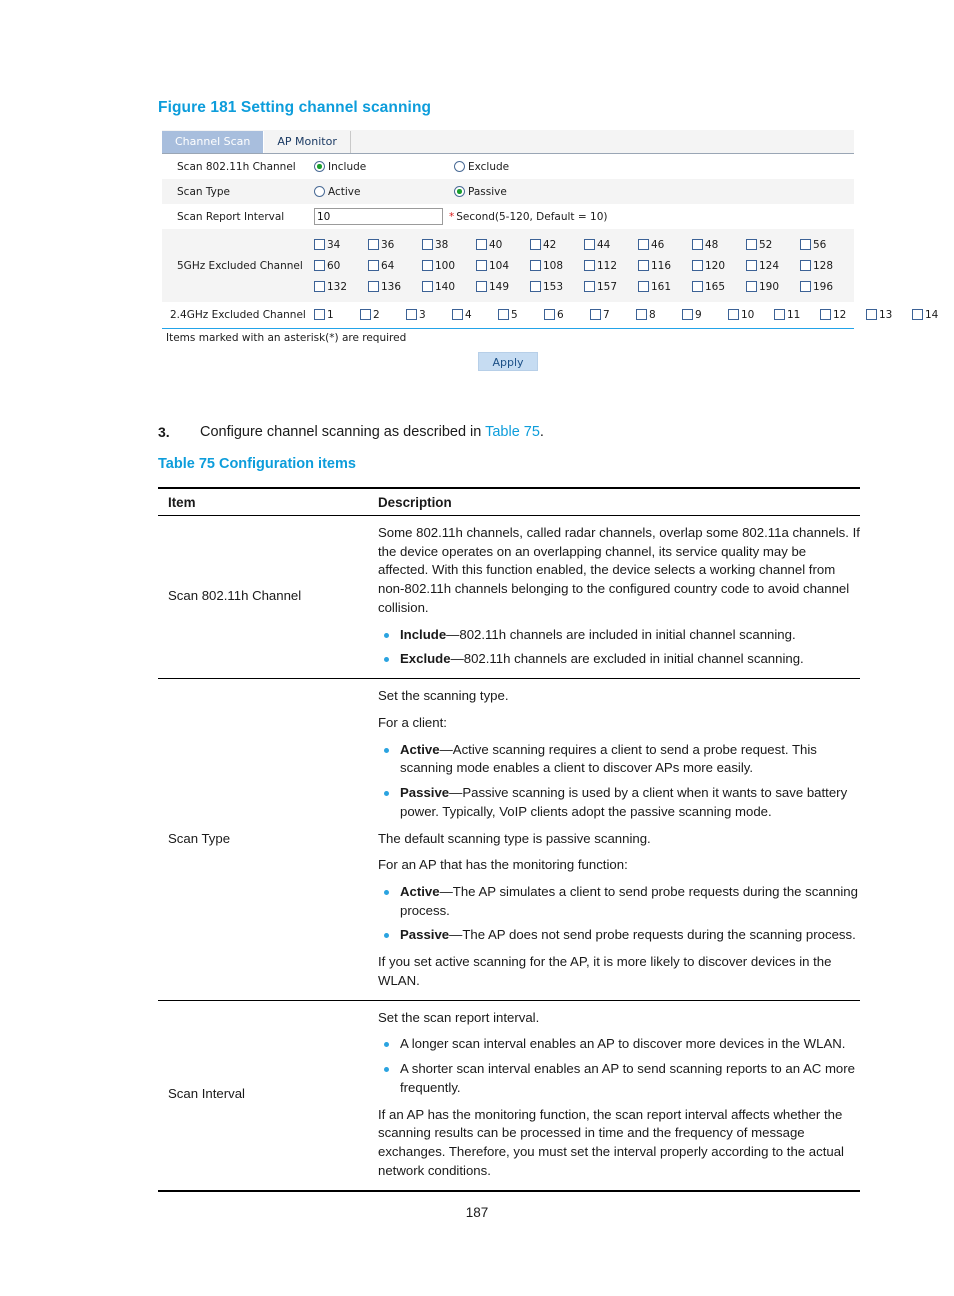 This screenshot has width=954, height=1296. I want to click on checkbox-24ghz-11: 11, so click(797, 315).